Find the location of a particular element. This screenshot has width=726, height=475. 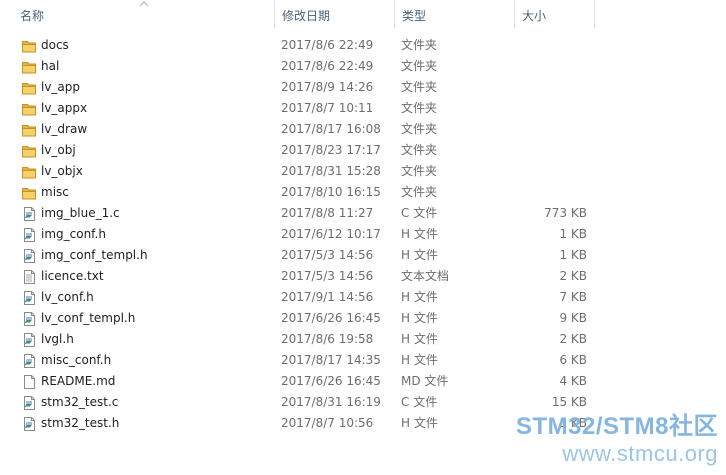

file-name: misc is located at coordinates (55, 192).